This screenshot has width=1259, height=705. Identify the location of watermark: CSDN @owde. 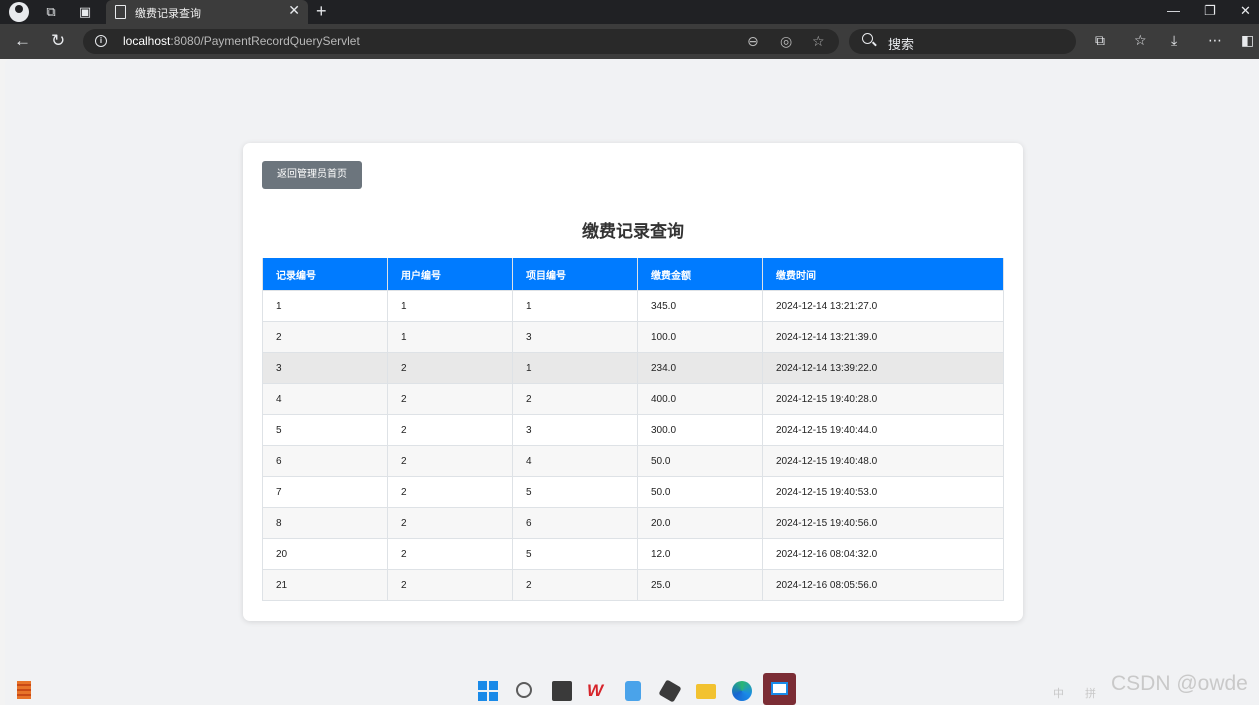
(1179, 683).